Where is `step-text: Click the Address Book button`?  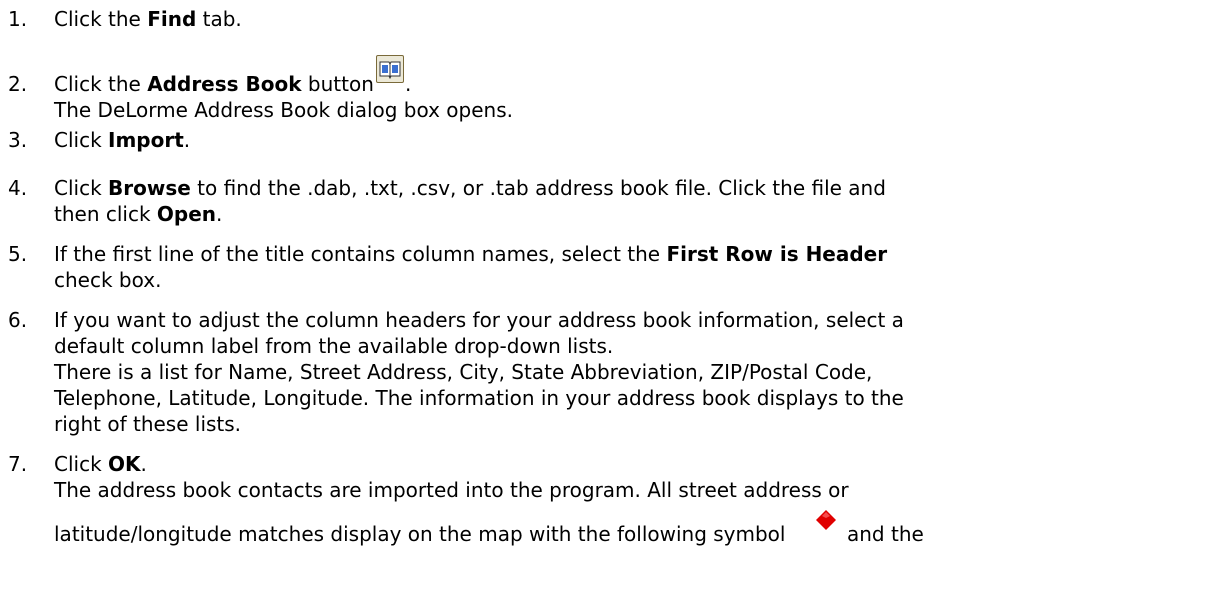 step-text: Click the Address Book button is located at coordinates (214, 84).